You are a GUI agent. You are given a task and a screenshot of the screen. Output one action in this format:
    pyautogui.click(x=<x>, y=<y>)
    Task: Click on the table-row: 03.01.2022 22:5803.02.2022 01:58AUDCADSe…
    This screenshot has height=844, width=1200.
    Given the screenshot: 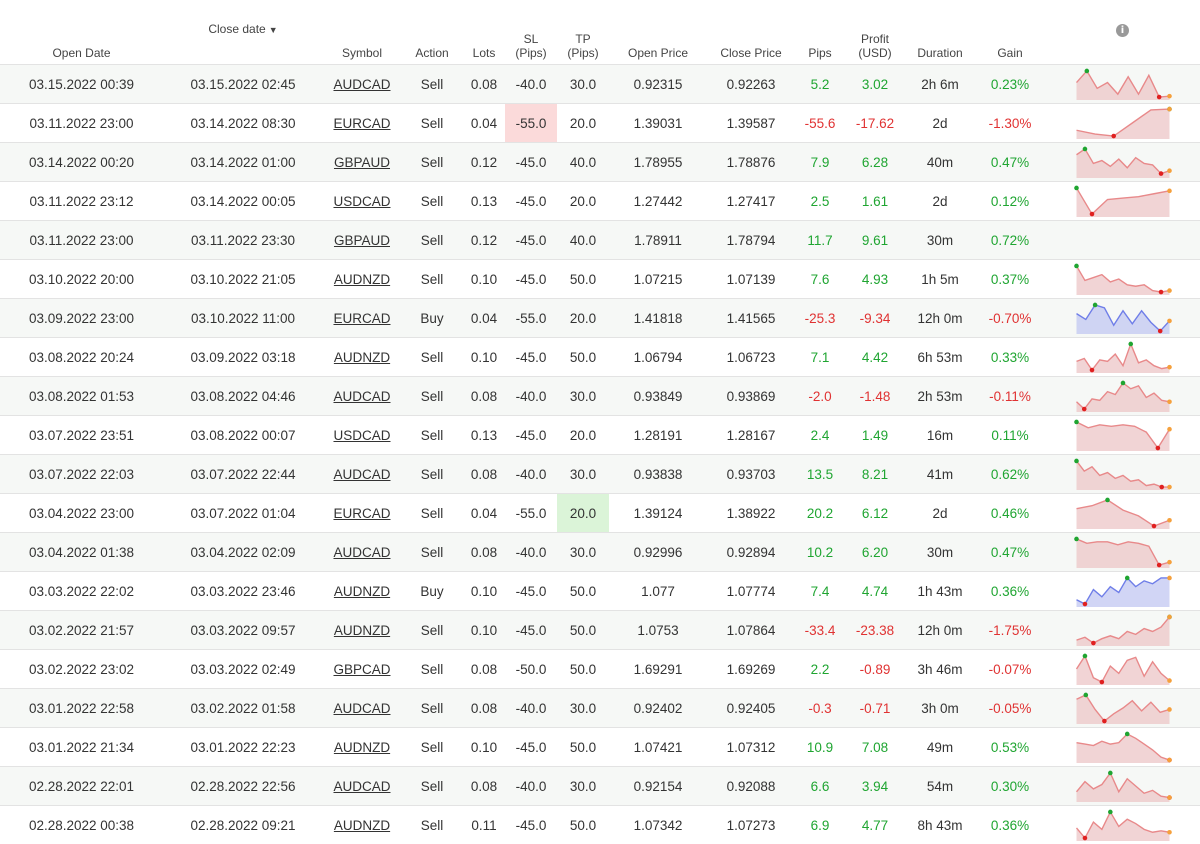 What is the action you would take?
    pyautogui.click(x=600, y=708)
    